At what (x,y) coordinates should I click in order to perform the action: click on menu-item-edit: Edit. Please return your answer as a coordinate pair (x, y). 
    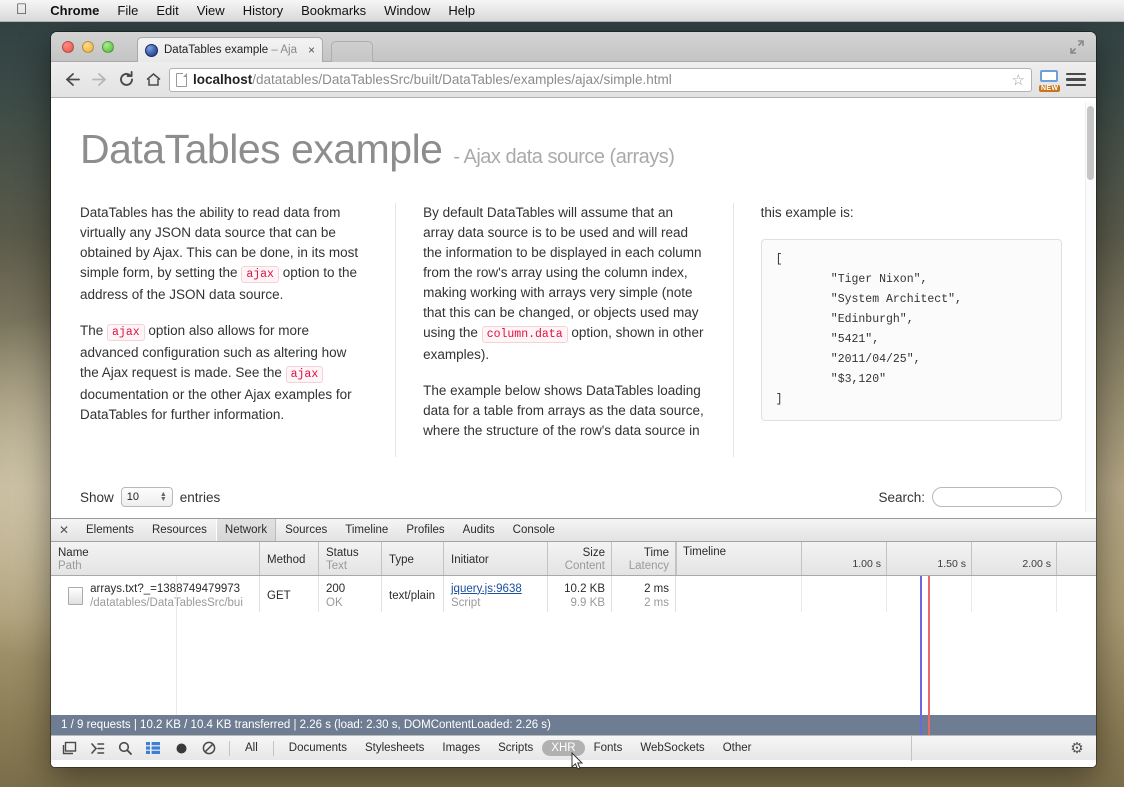
    Looking at the image, I should click on (167, 11).